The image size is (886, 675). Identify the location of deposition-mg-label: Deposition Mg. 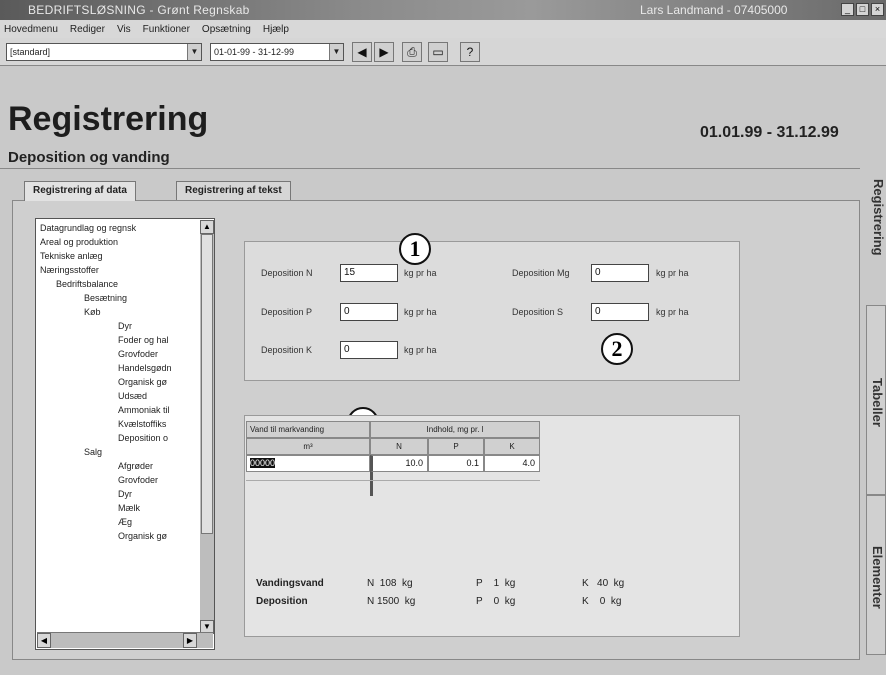
(541, 273).